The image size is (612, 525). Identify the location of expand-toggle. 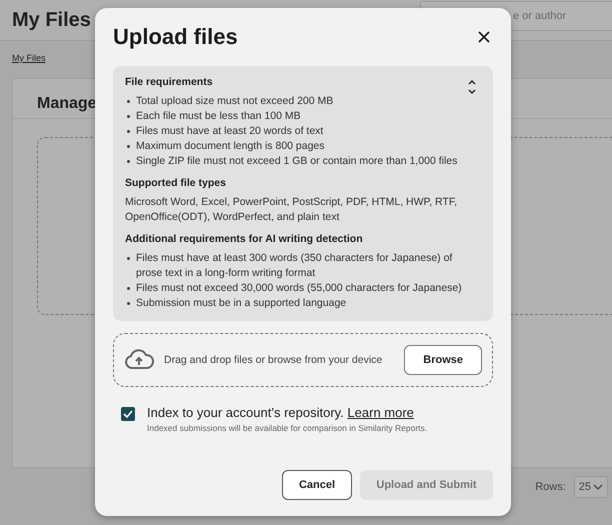
(472, 87).